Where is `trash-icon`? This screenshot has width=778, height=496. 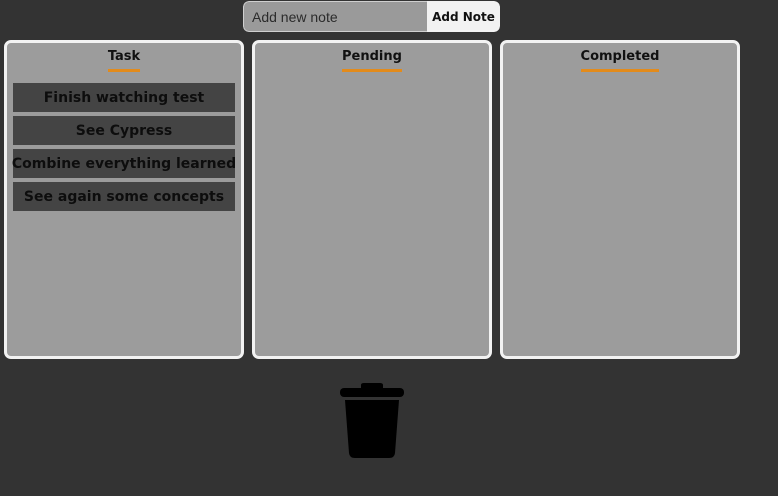
trash-icon is located at coordinates (372, 421).